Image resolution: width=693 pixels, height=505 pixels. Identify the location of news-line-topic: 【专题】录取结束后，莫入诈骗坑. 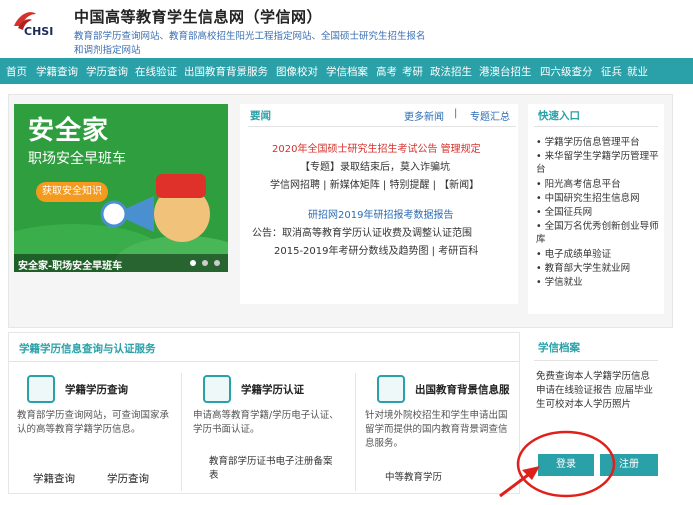
(375, 165).